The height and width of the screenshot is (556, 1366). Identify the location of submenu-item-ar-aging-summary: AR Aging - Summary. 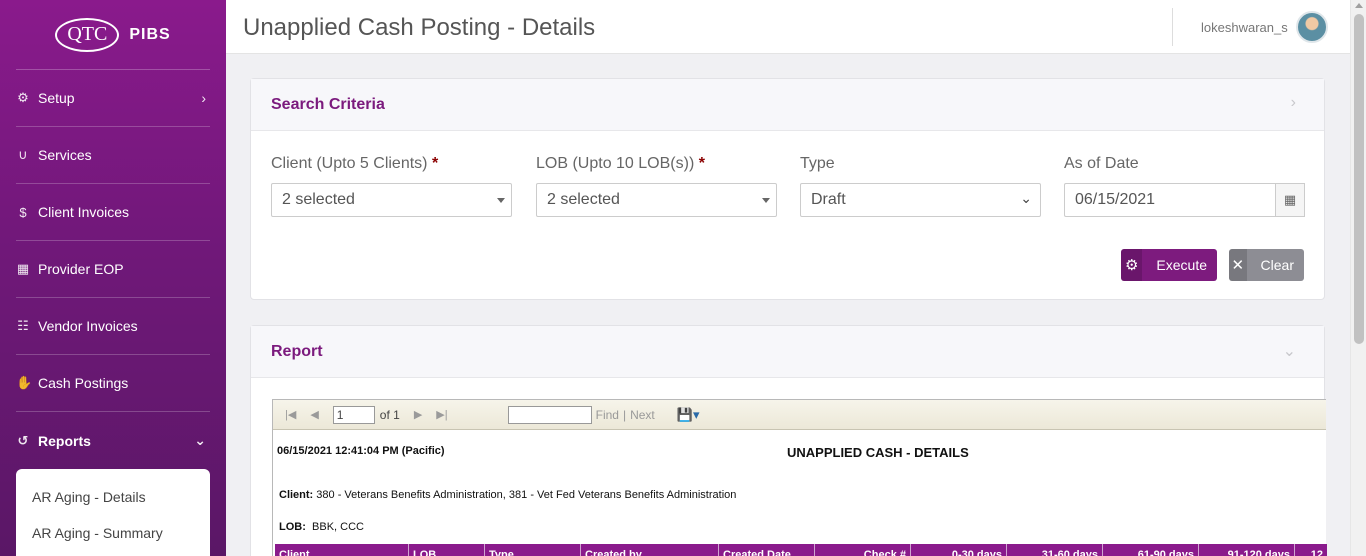
(113, 533).